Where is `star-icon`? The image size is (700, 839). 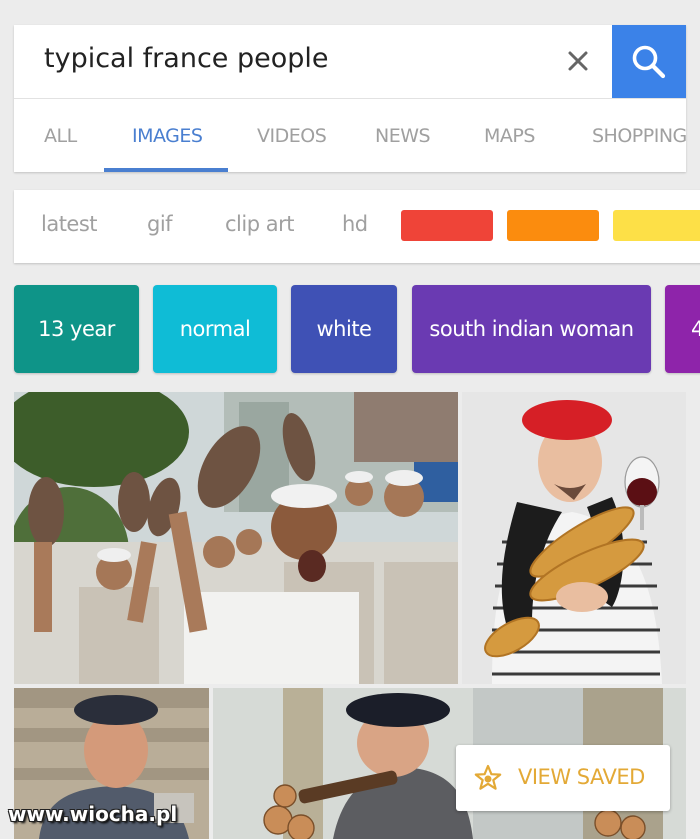
star-icon is located at coordinates (488, 777).